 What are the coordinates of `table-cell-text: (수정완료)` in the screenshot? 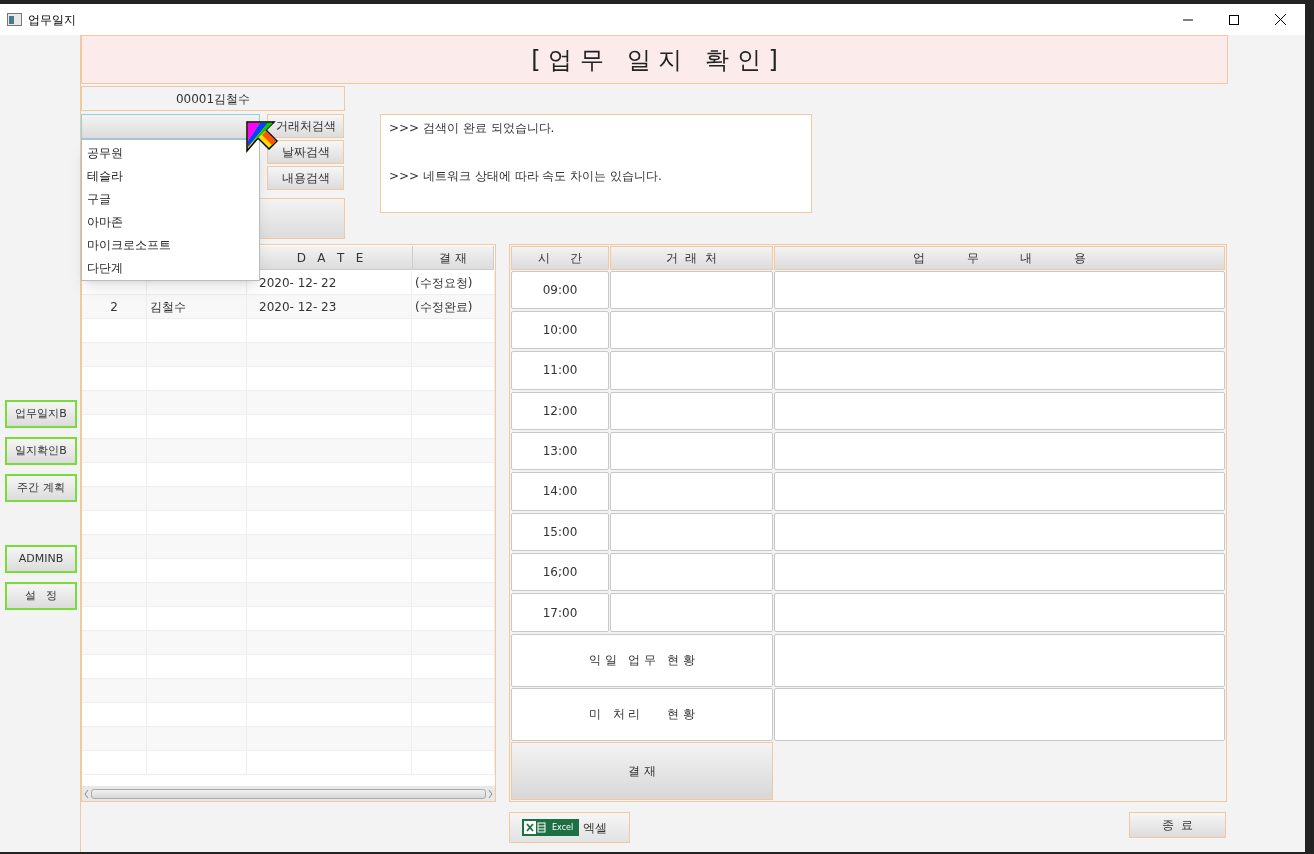 It's located at (444, 307).